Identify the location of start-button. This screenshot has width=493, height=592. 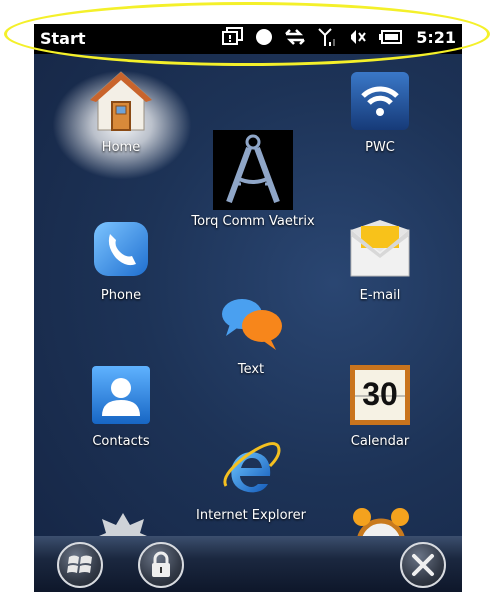
(80, 565).